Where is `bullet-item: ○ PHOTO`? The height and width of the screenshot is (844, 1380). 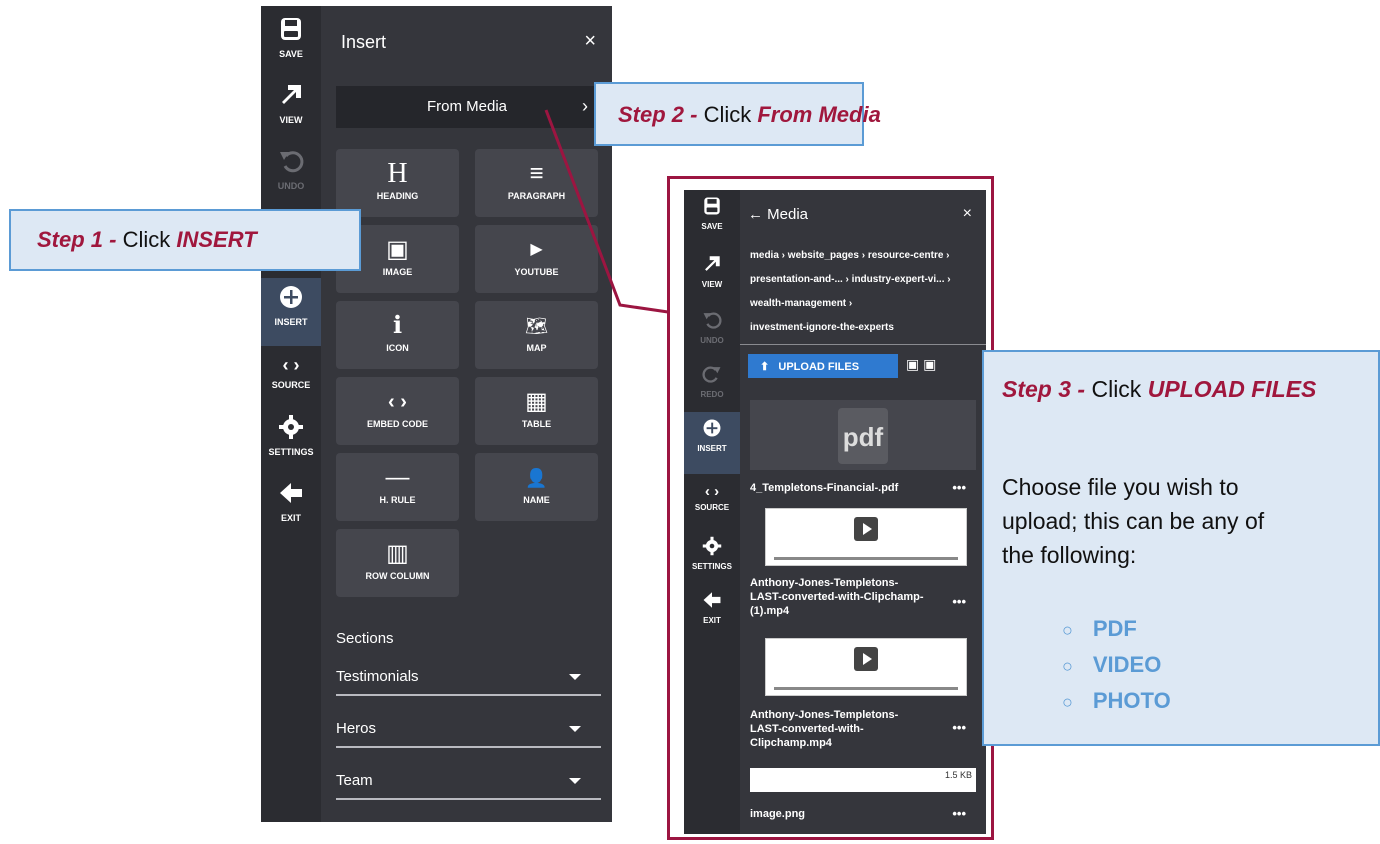 bullet-item: ○ PHOTO is located at coordinates (1116, 700).